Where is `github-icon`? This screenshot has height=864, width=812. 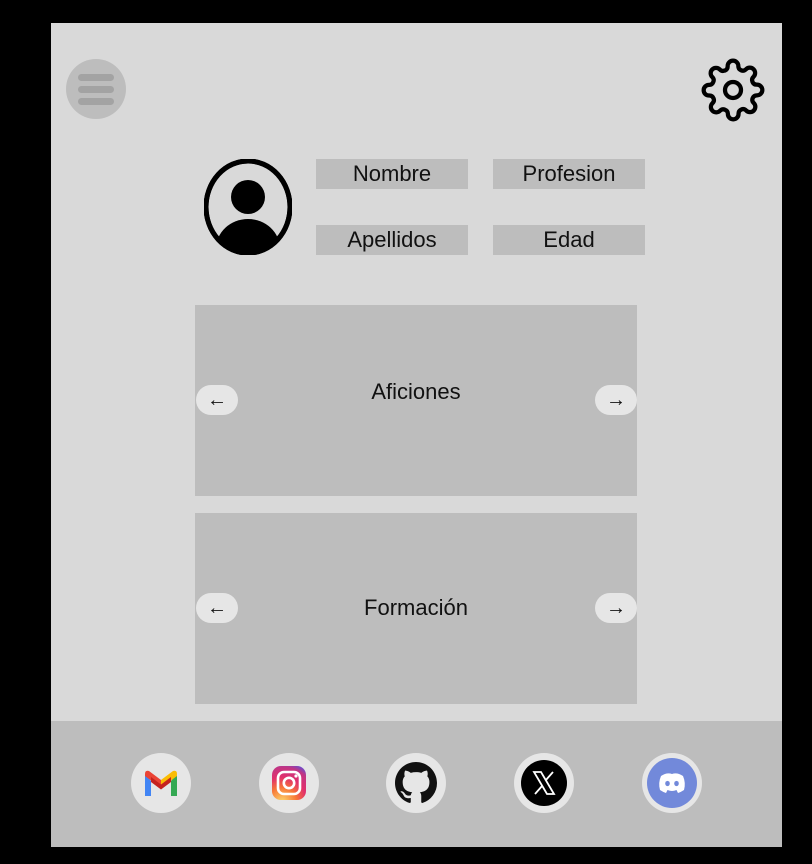
github-icon is located at coordinates (416, 782).